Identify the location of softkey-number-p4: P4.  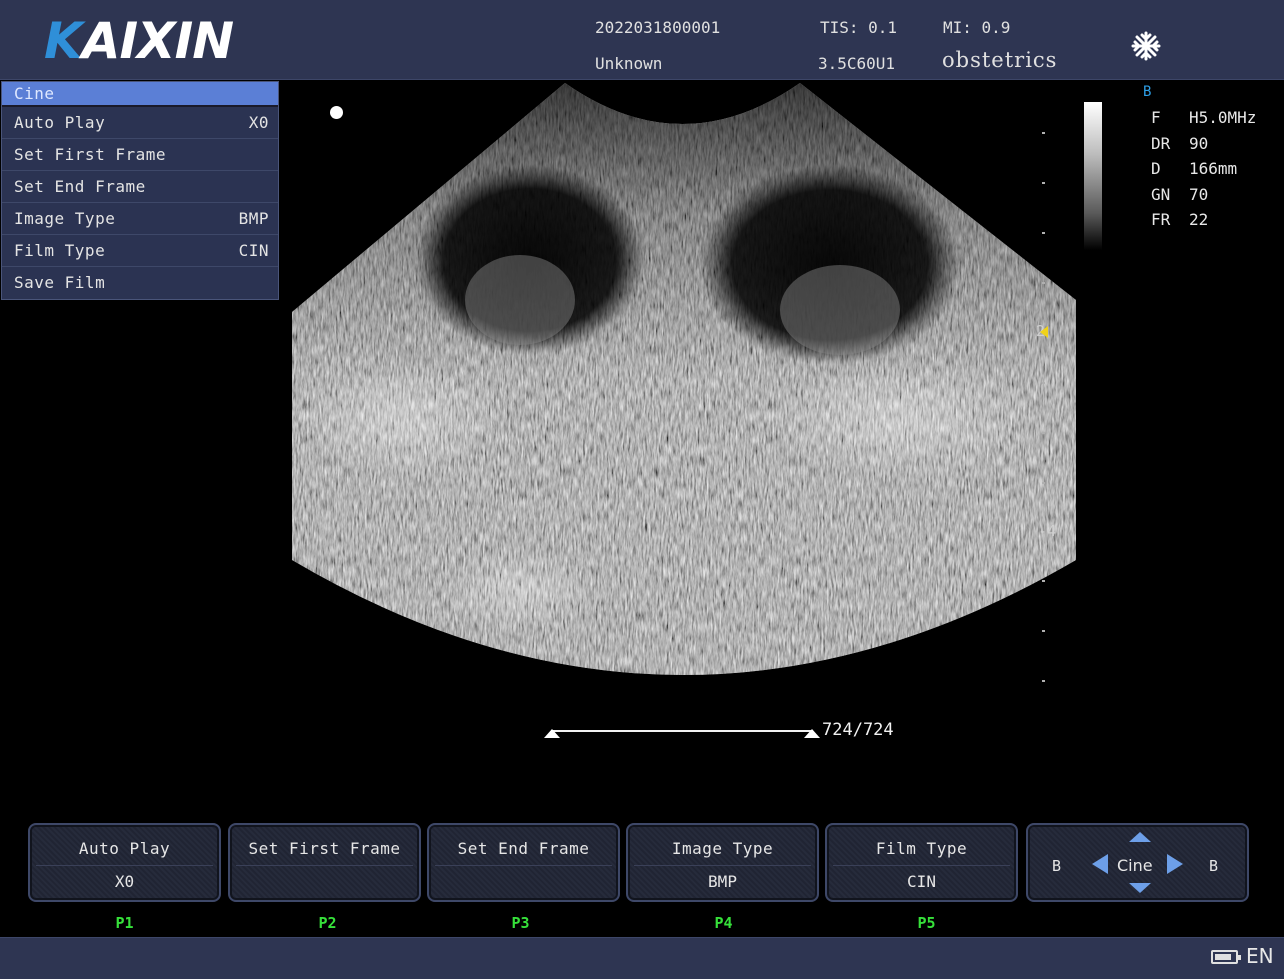
(723, 923).